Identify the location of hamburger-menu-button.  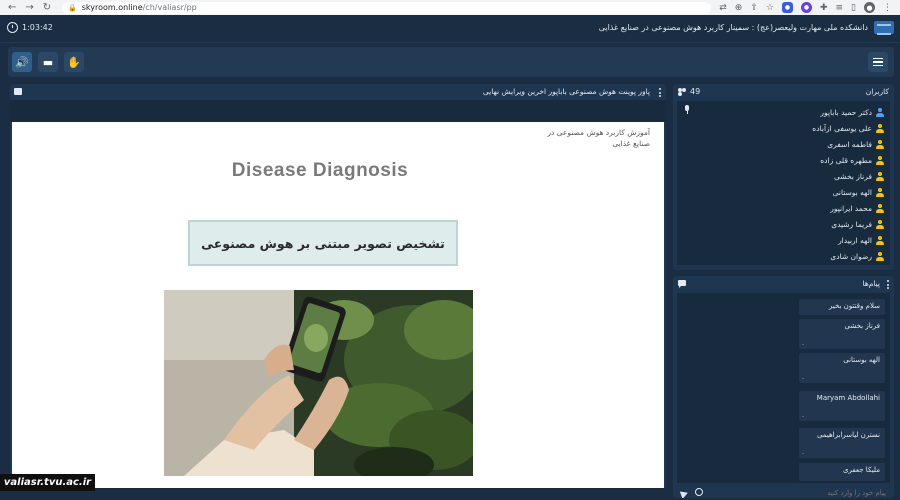
(878, 62).